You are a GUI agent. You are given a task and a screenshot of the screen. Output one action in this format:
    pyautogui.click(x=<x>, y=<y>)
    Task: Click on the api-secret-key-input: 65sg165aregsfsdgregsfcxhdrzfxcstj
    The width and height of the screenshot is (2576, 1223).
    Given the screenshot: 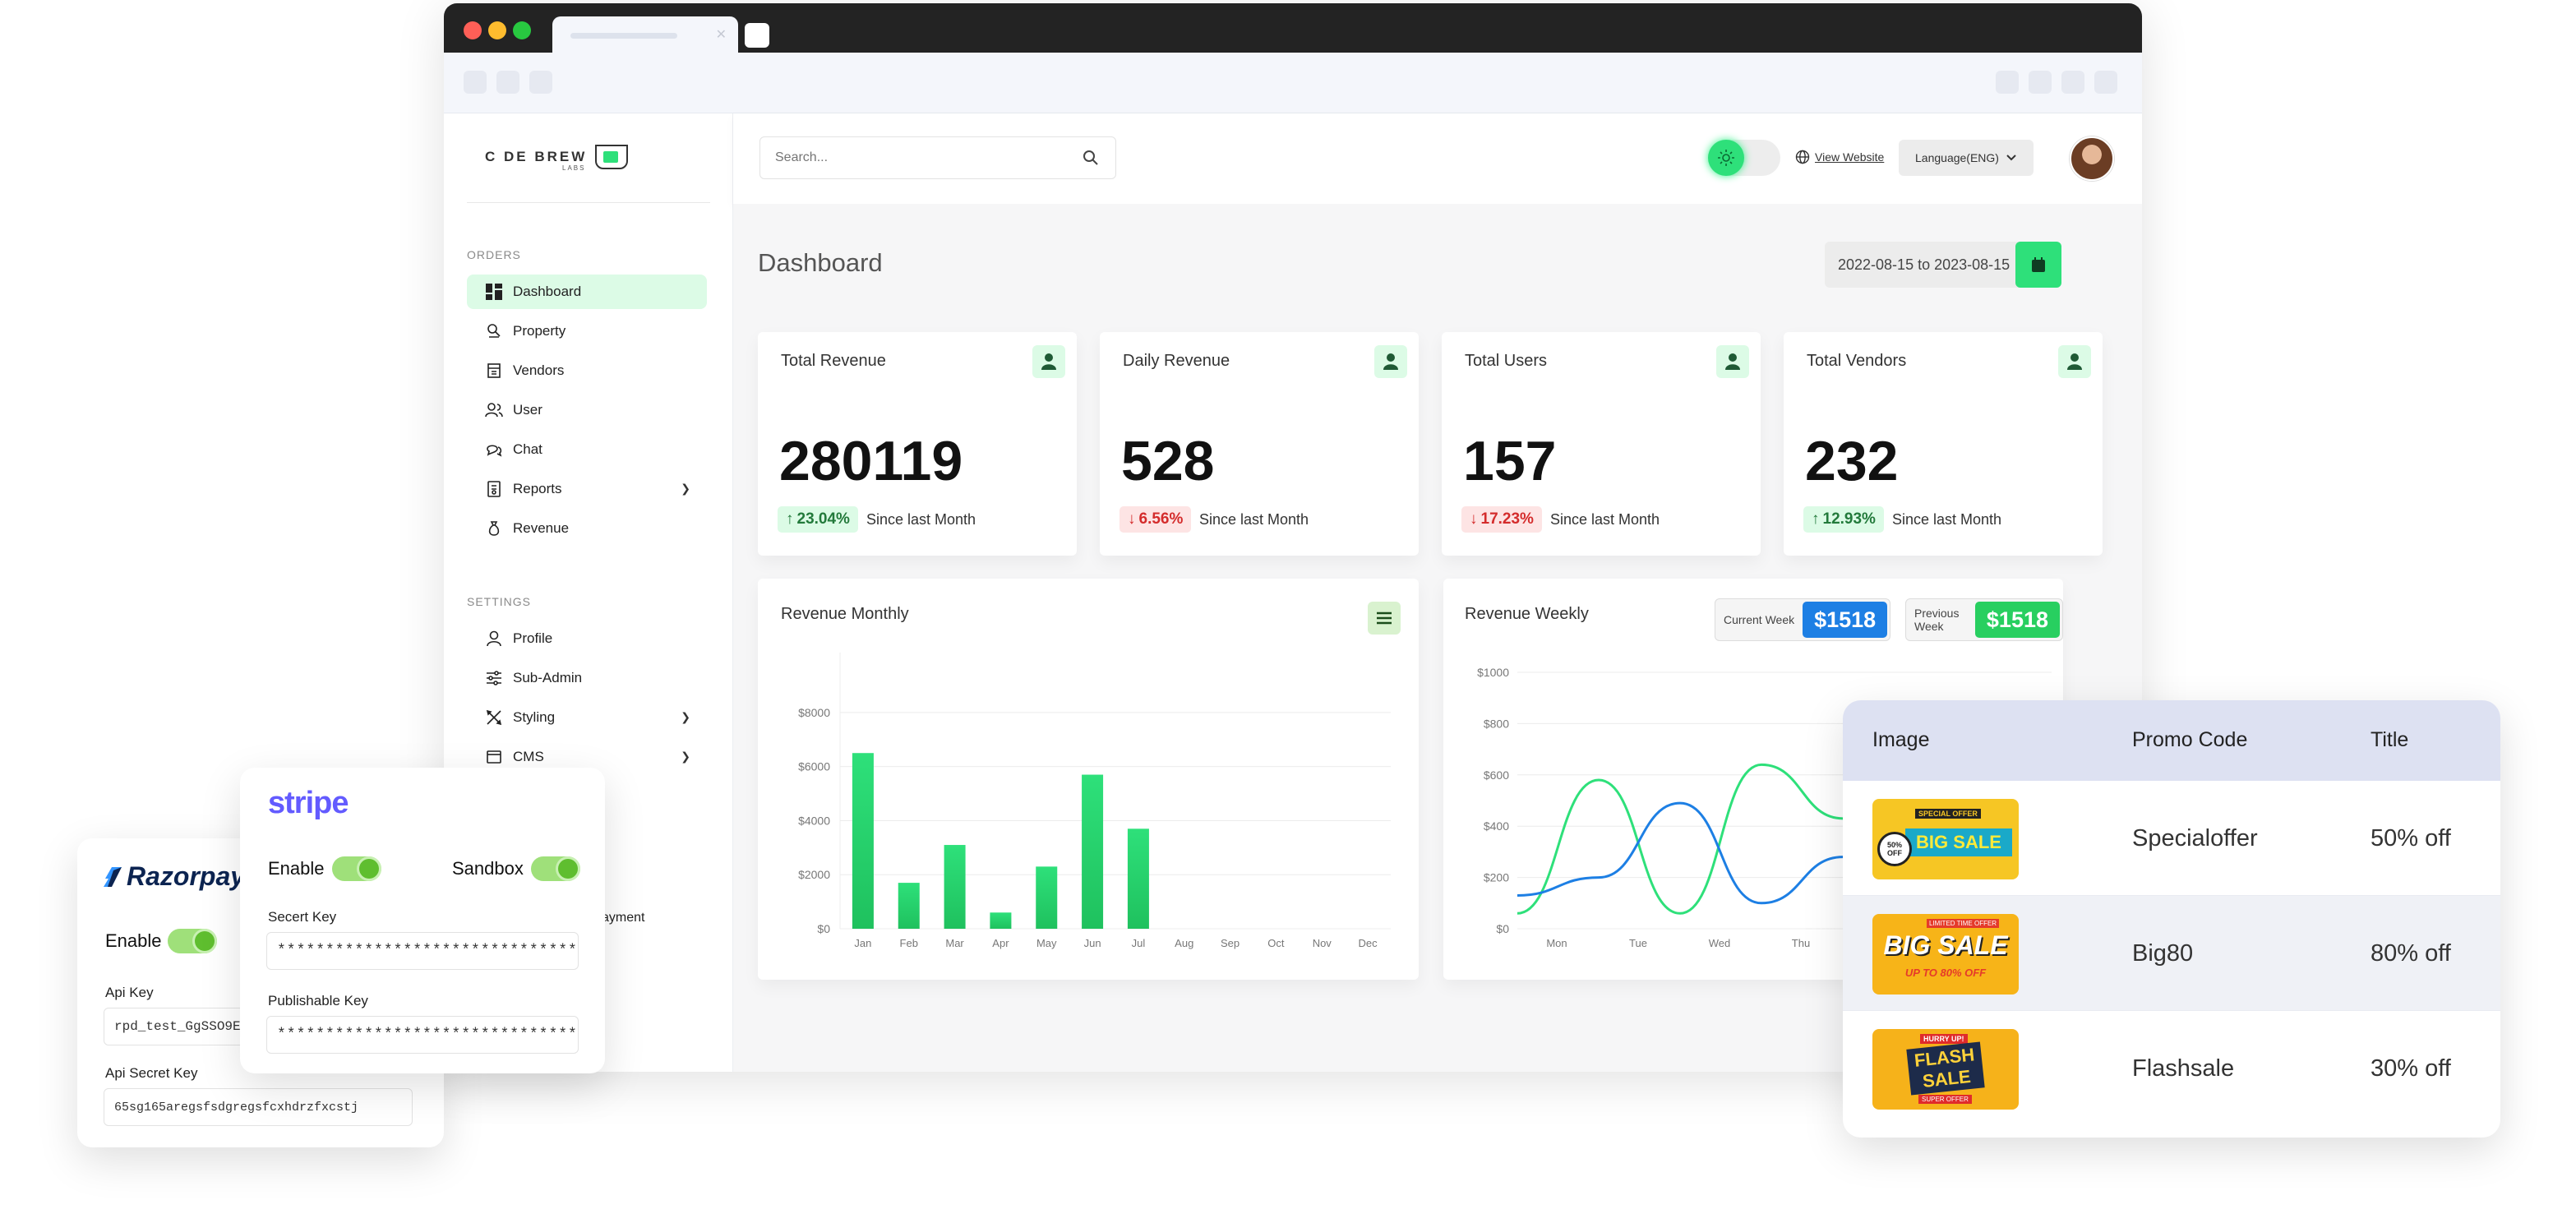 What is the action you would take?
    pyautogui.click(x=258, y=1107)
    